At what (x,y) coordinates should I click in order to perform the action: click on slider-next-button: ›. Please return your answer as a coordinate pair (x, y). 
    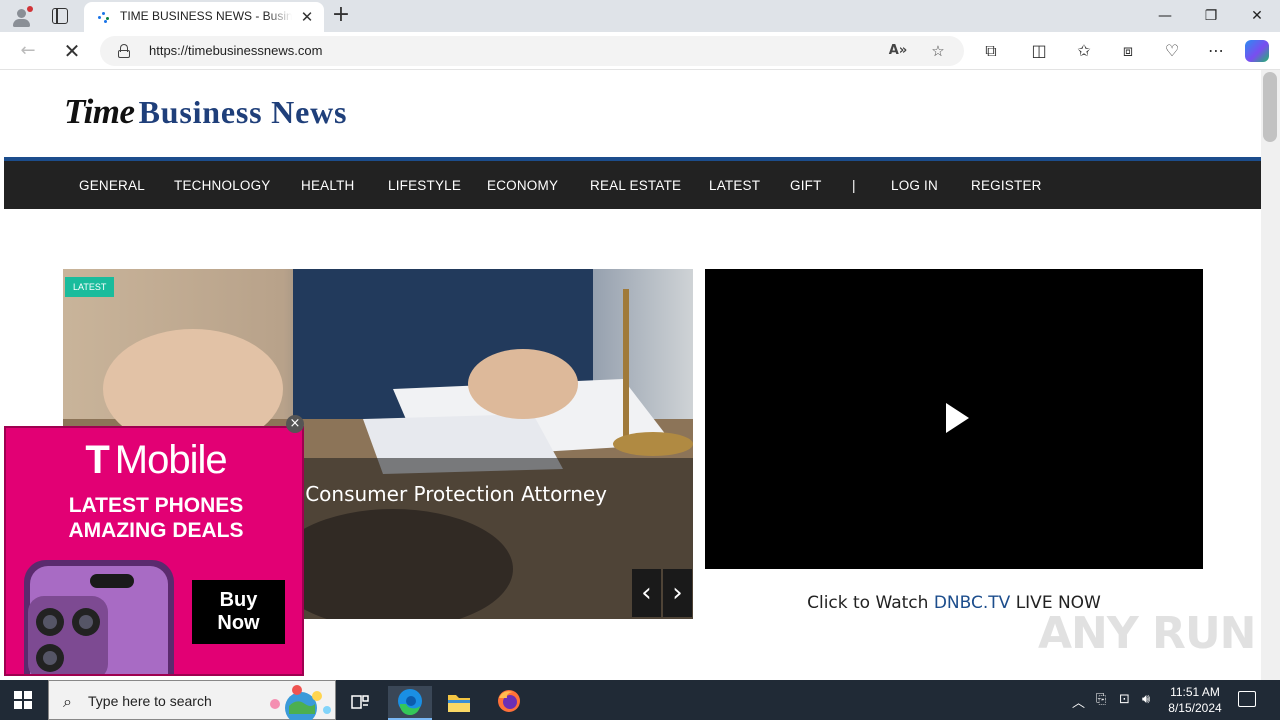
    Looking at the image, I should click on (677, 593).